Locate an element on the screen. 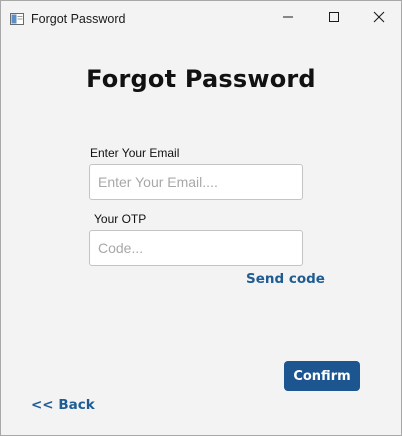 This screenshot has height=436, width=402. email-field is located at coordinates (196, 182).